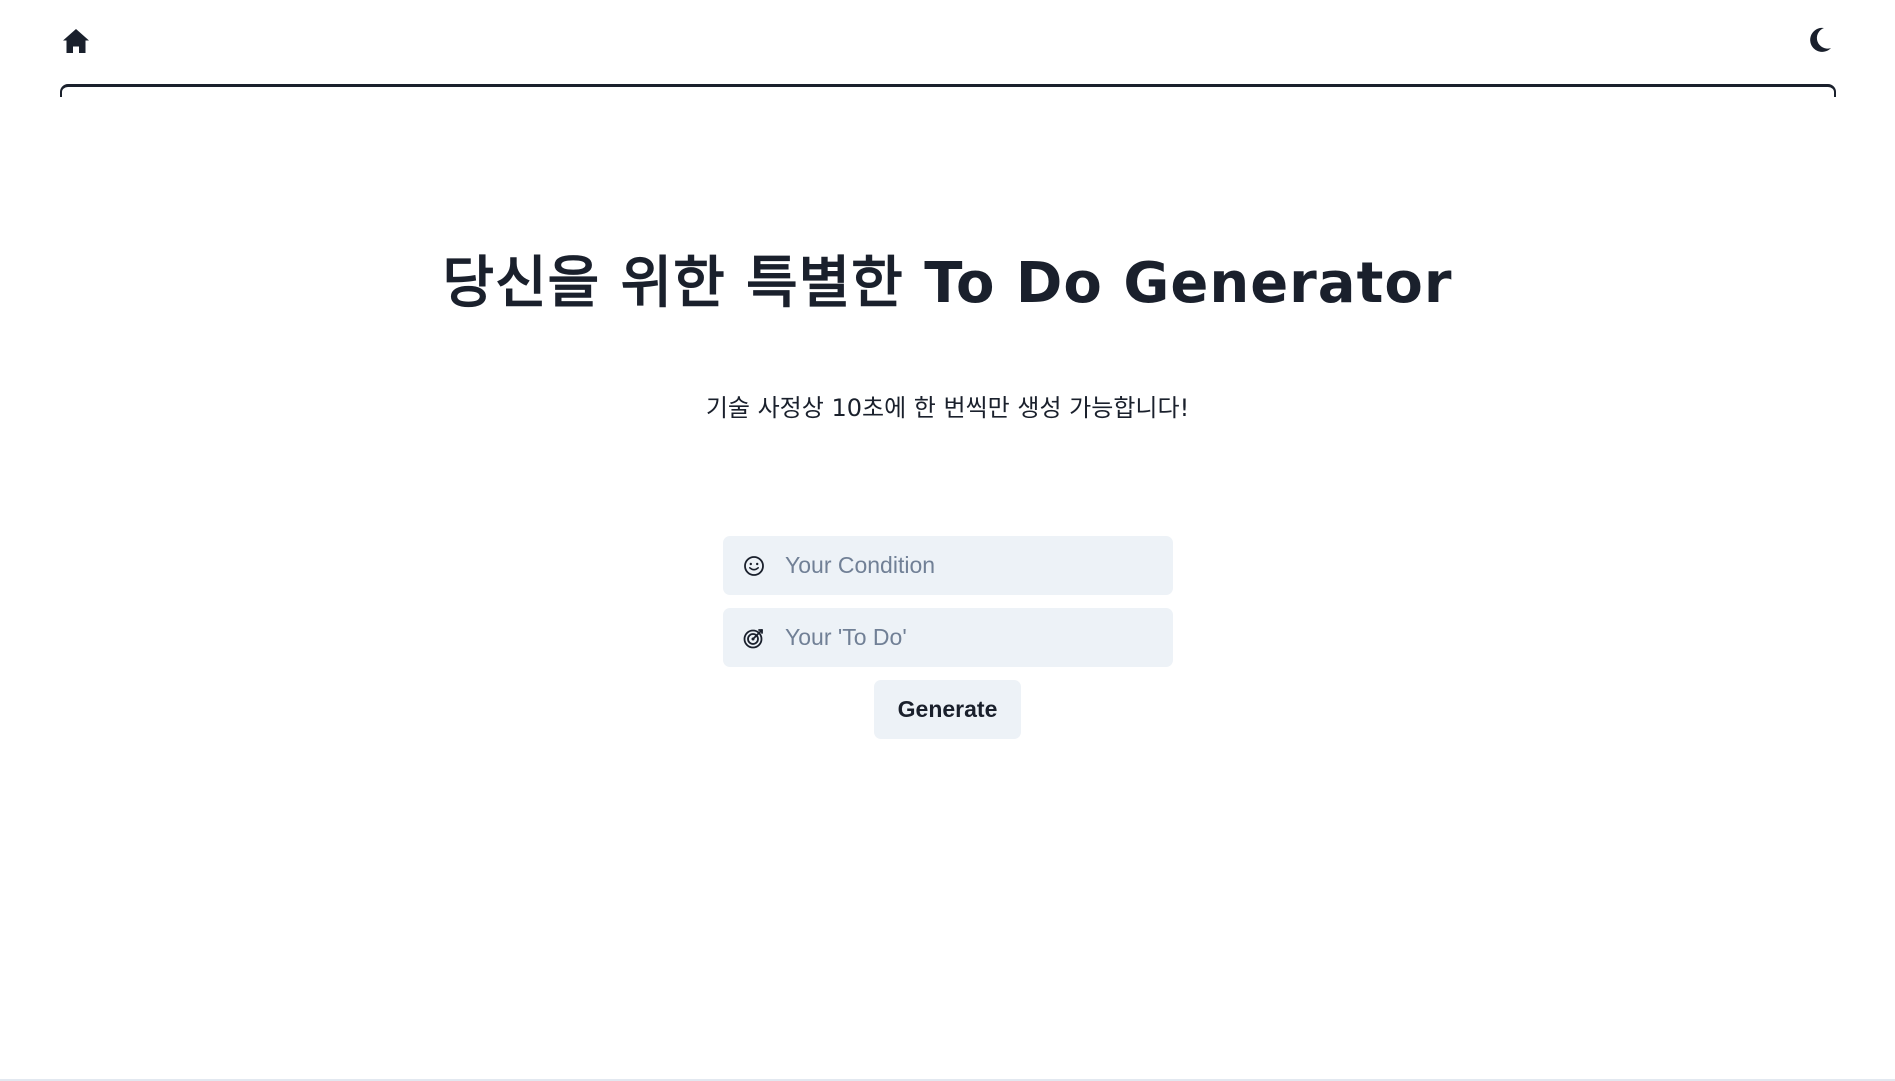  I want to click on condition-input, so click(979, 565).